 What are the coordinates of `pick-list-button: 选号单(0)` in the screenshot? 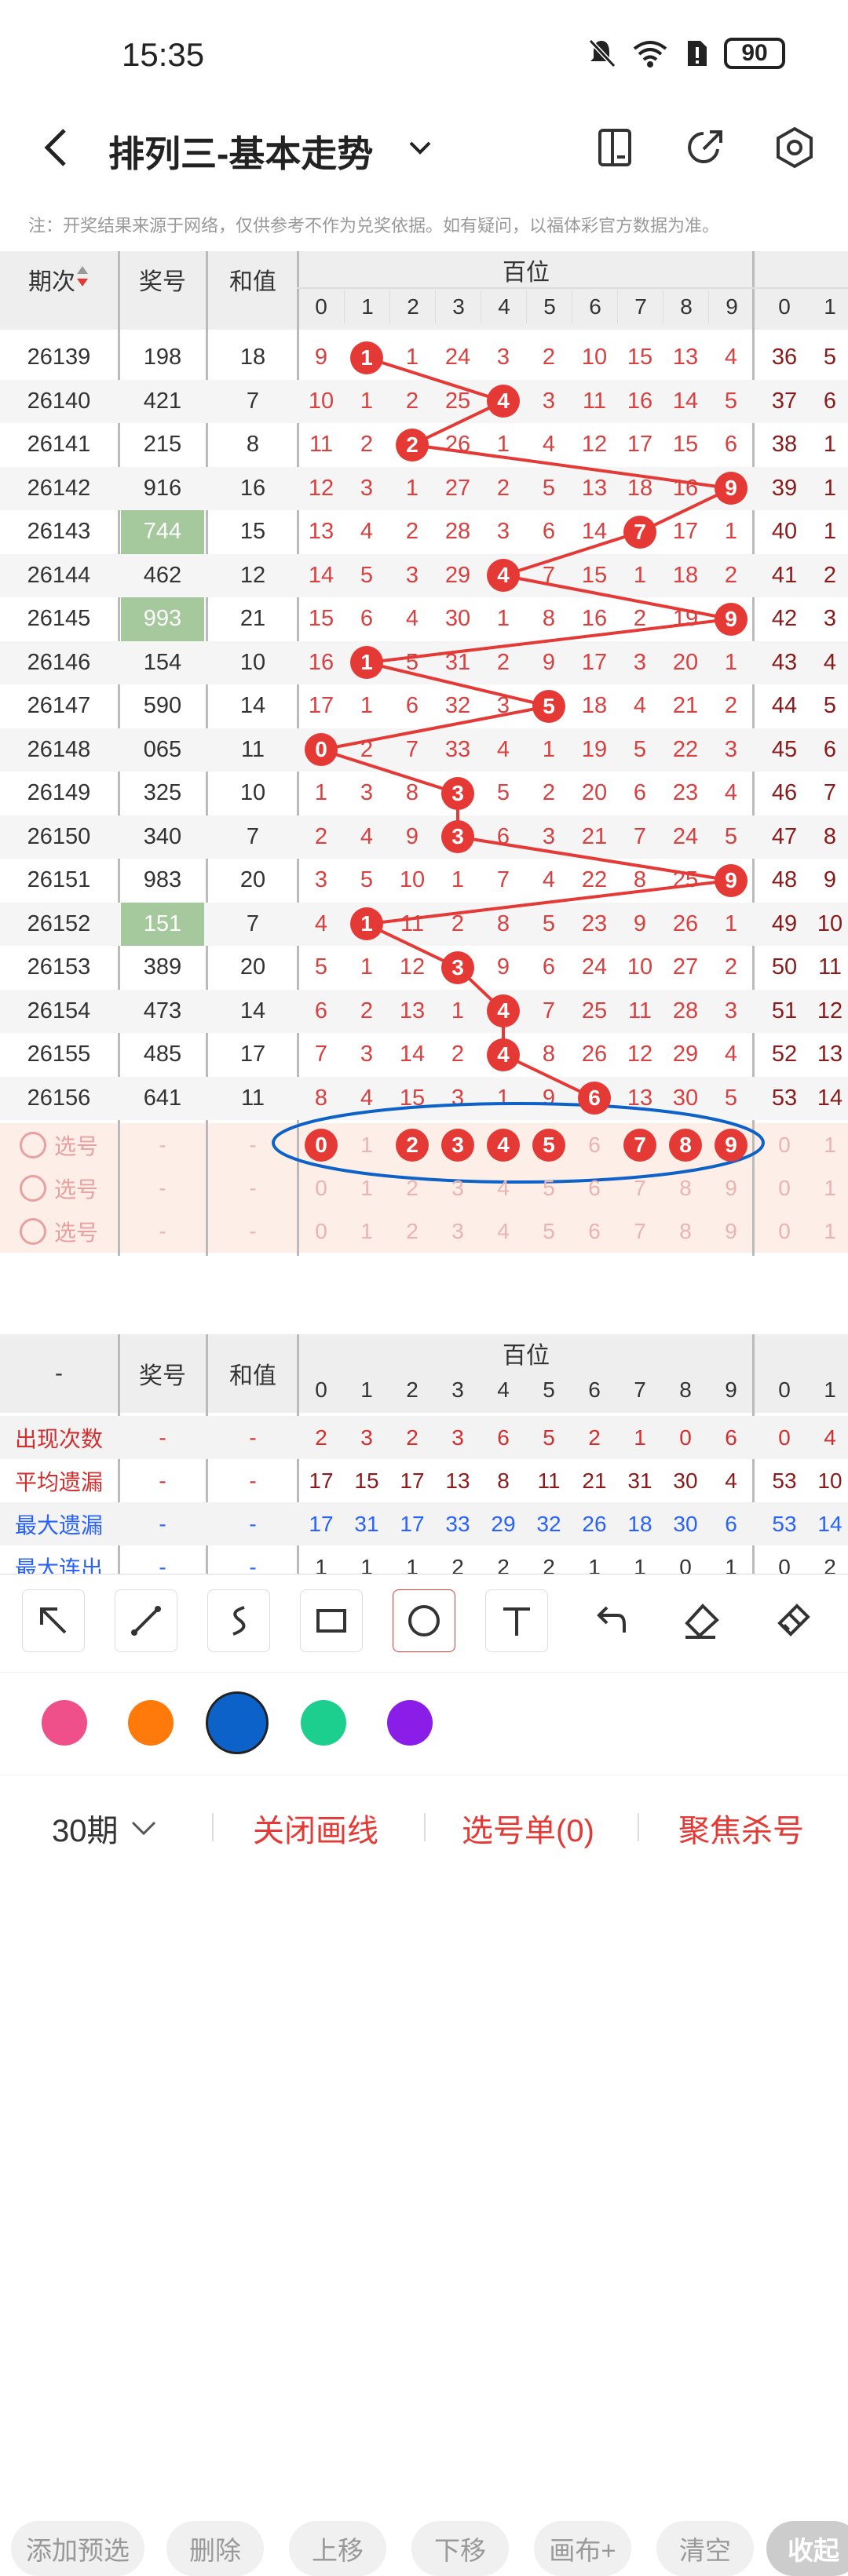 It's located at (528, 1828).